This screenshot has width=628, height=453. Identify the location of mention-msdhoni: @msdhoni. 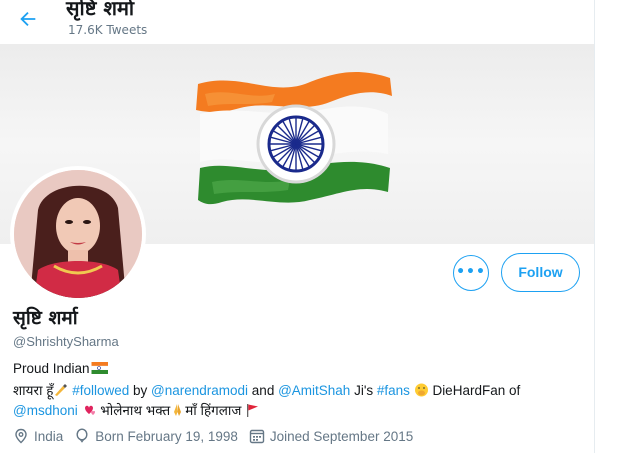
(45, 410).